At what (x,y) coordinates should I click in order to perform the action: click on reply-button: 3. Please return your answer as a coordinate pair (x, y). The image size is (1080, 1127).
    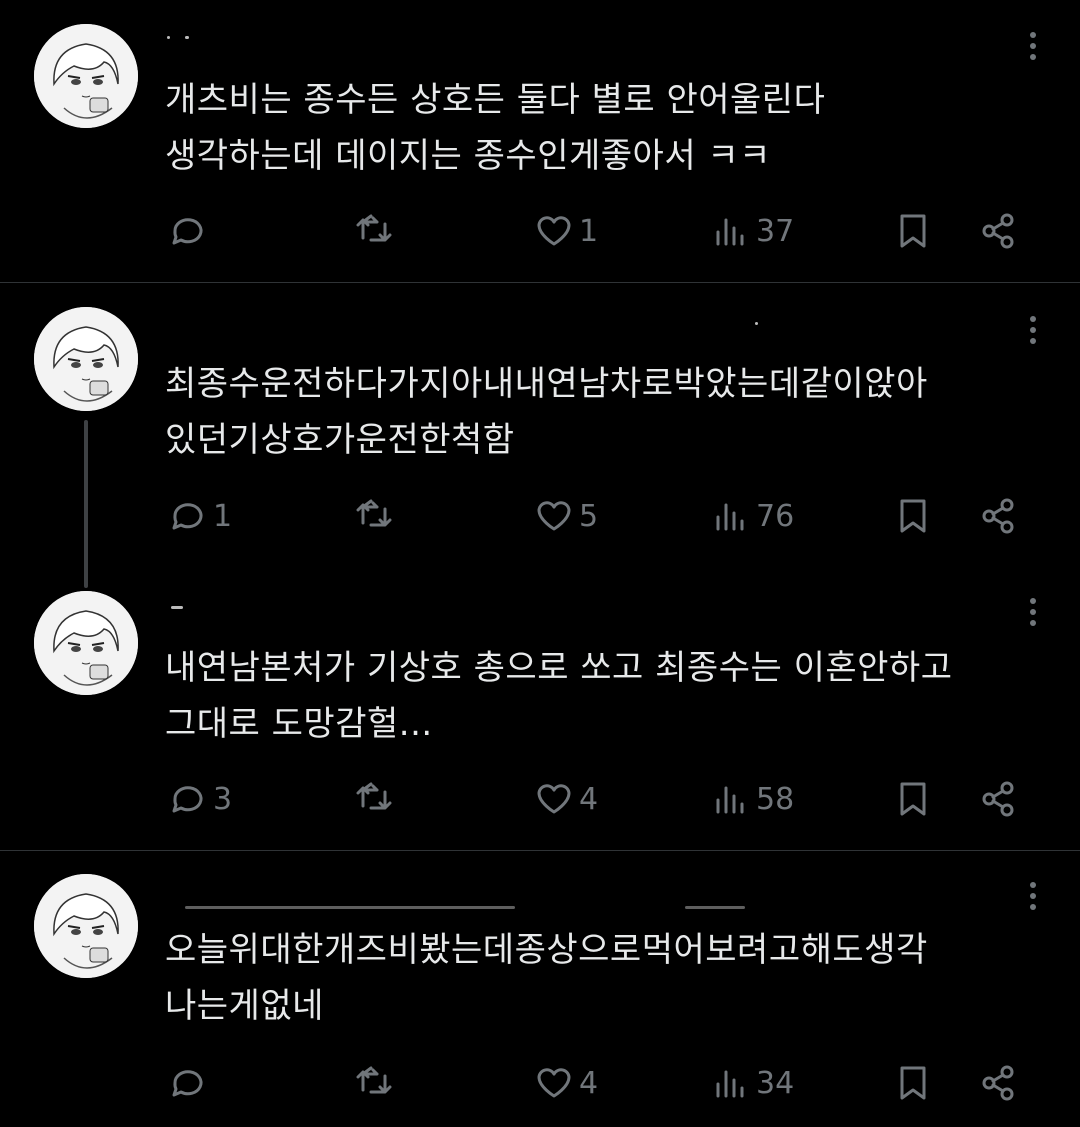
    Looking at the image, I should click on (199, 799).